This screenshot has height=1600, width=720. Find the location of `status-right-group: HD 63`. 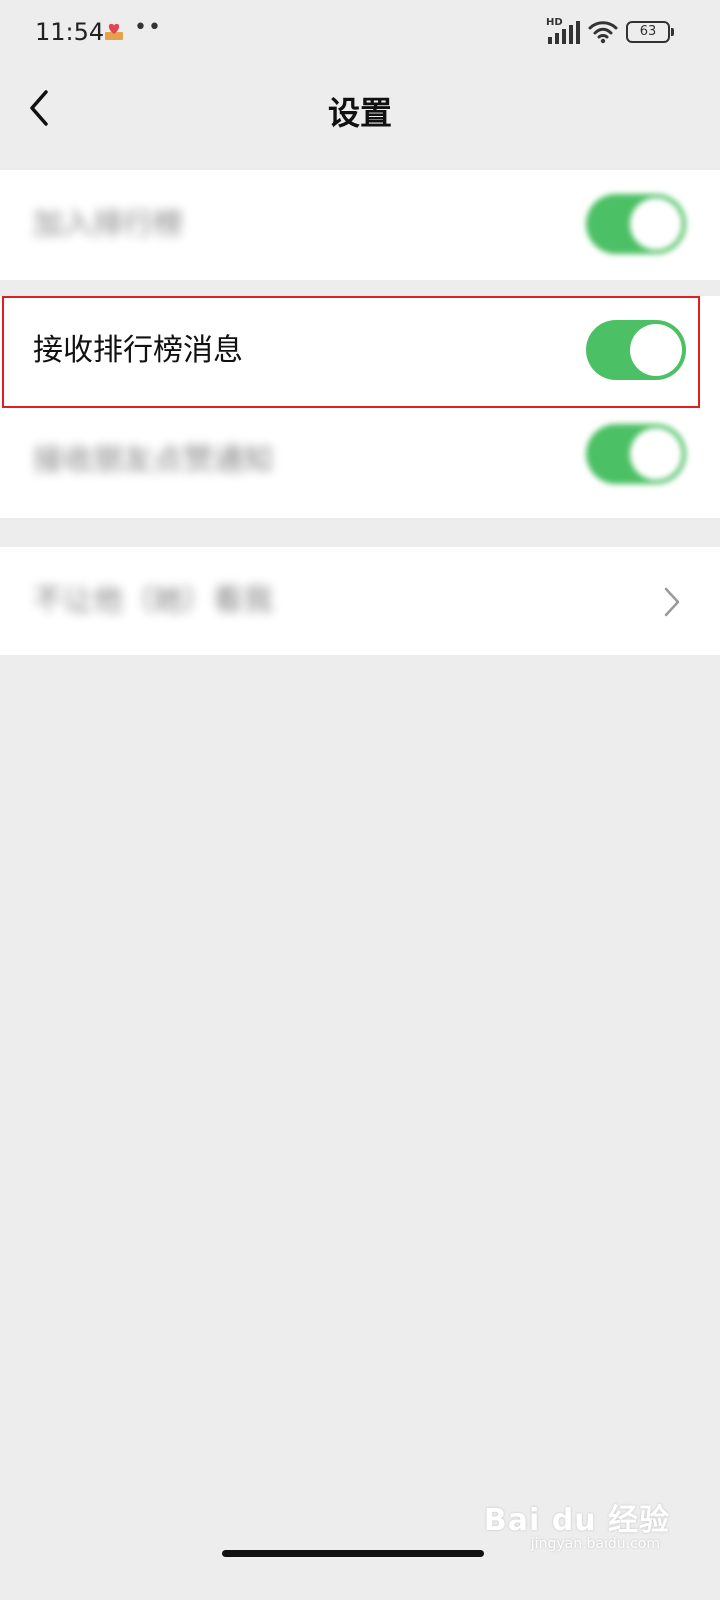

status-right-group: HD 63 is located at coordinates (610, 31).